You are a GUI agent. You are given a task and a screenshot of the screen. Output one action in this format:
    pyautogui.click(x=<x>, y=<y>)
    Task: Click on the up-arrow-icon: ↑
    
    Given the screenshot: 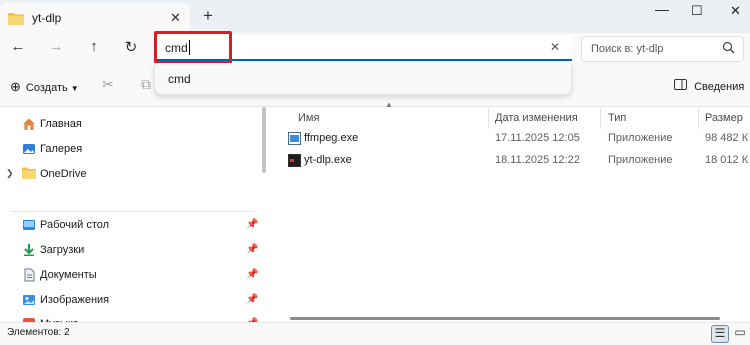 What is the action you would take?
    pyautogui.click(x=94, y=49)
    